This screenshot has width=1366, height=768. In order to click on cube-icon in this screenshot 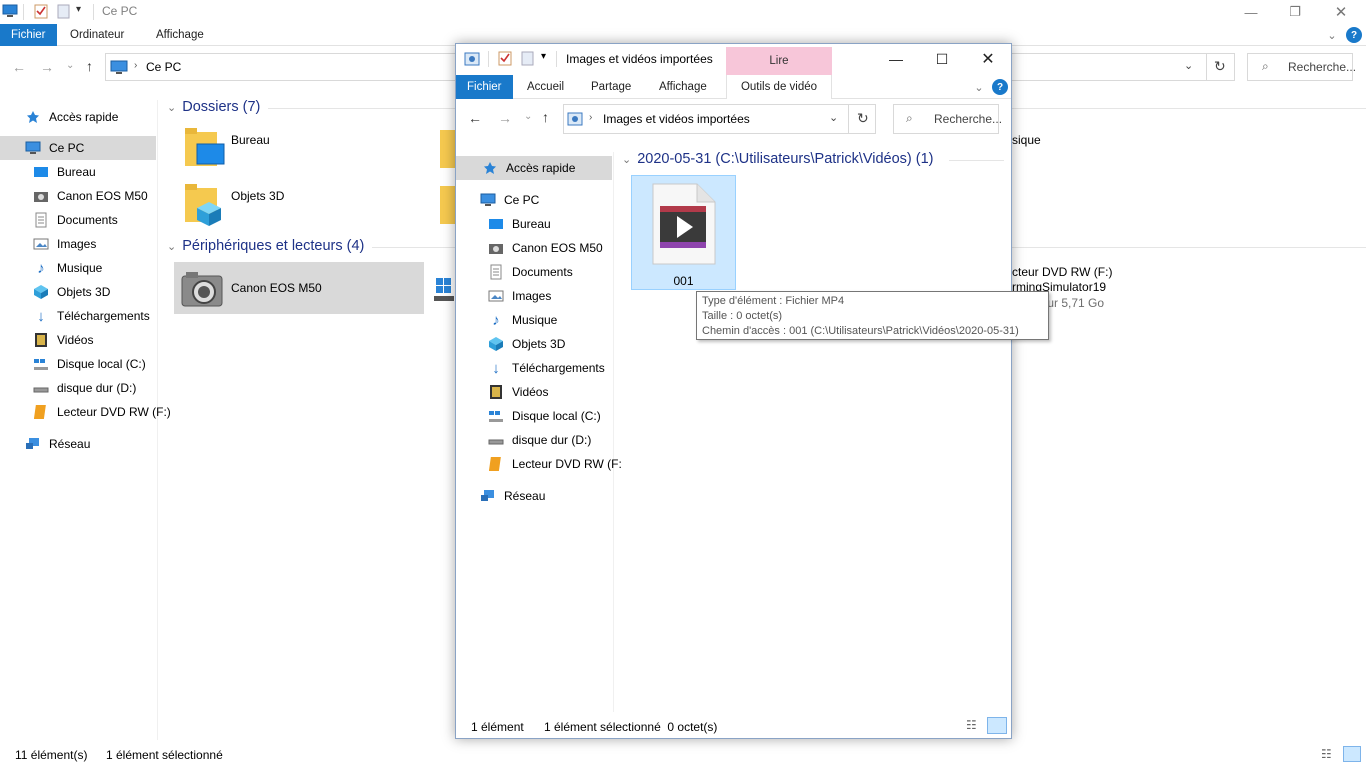, I will do `click(41, 292)`.